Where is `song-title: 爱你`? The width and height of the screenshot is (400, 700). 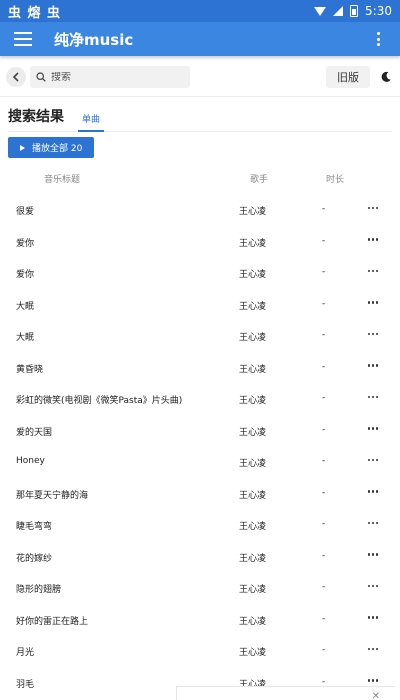
song-title: 爱你 is located at coordinates (25, 243).